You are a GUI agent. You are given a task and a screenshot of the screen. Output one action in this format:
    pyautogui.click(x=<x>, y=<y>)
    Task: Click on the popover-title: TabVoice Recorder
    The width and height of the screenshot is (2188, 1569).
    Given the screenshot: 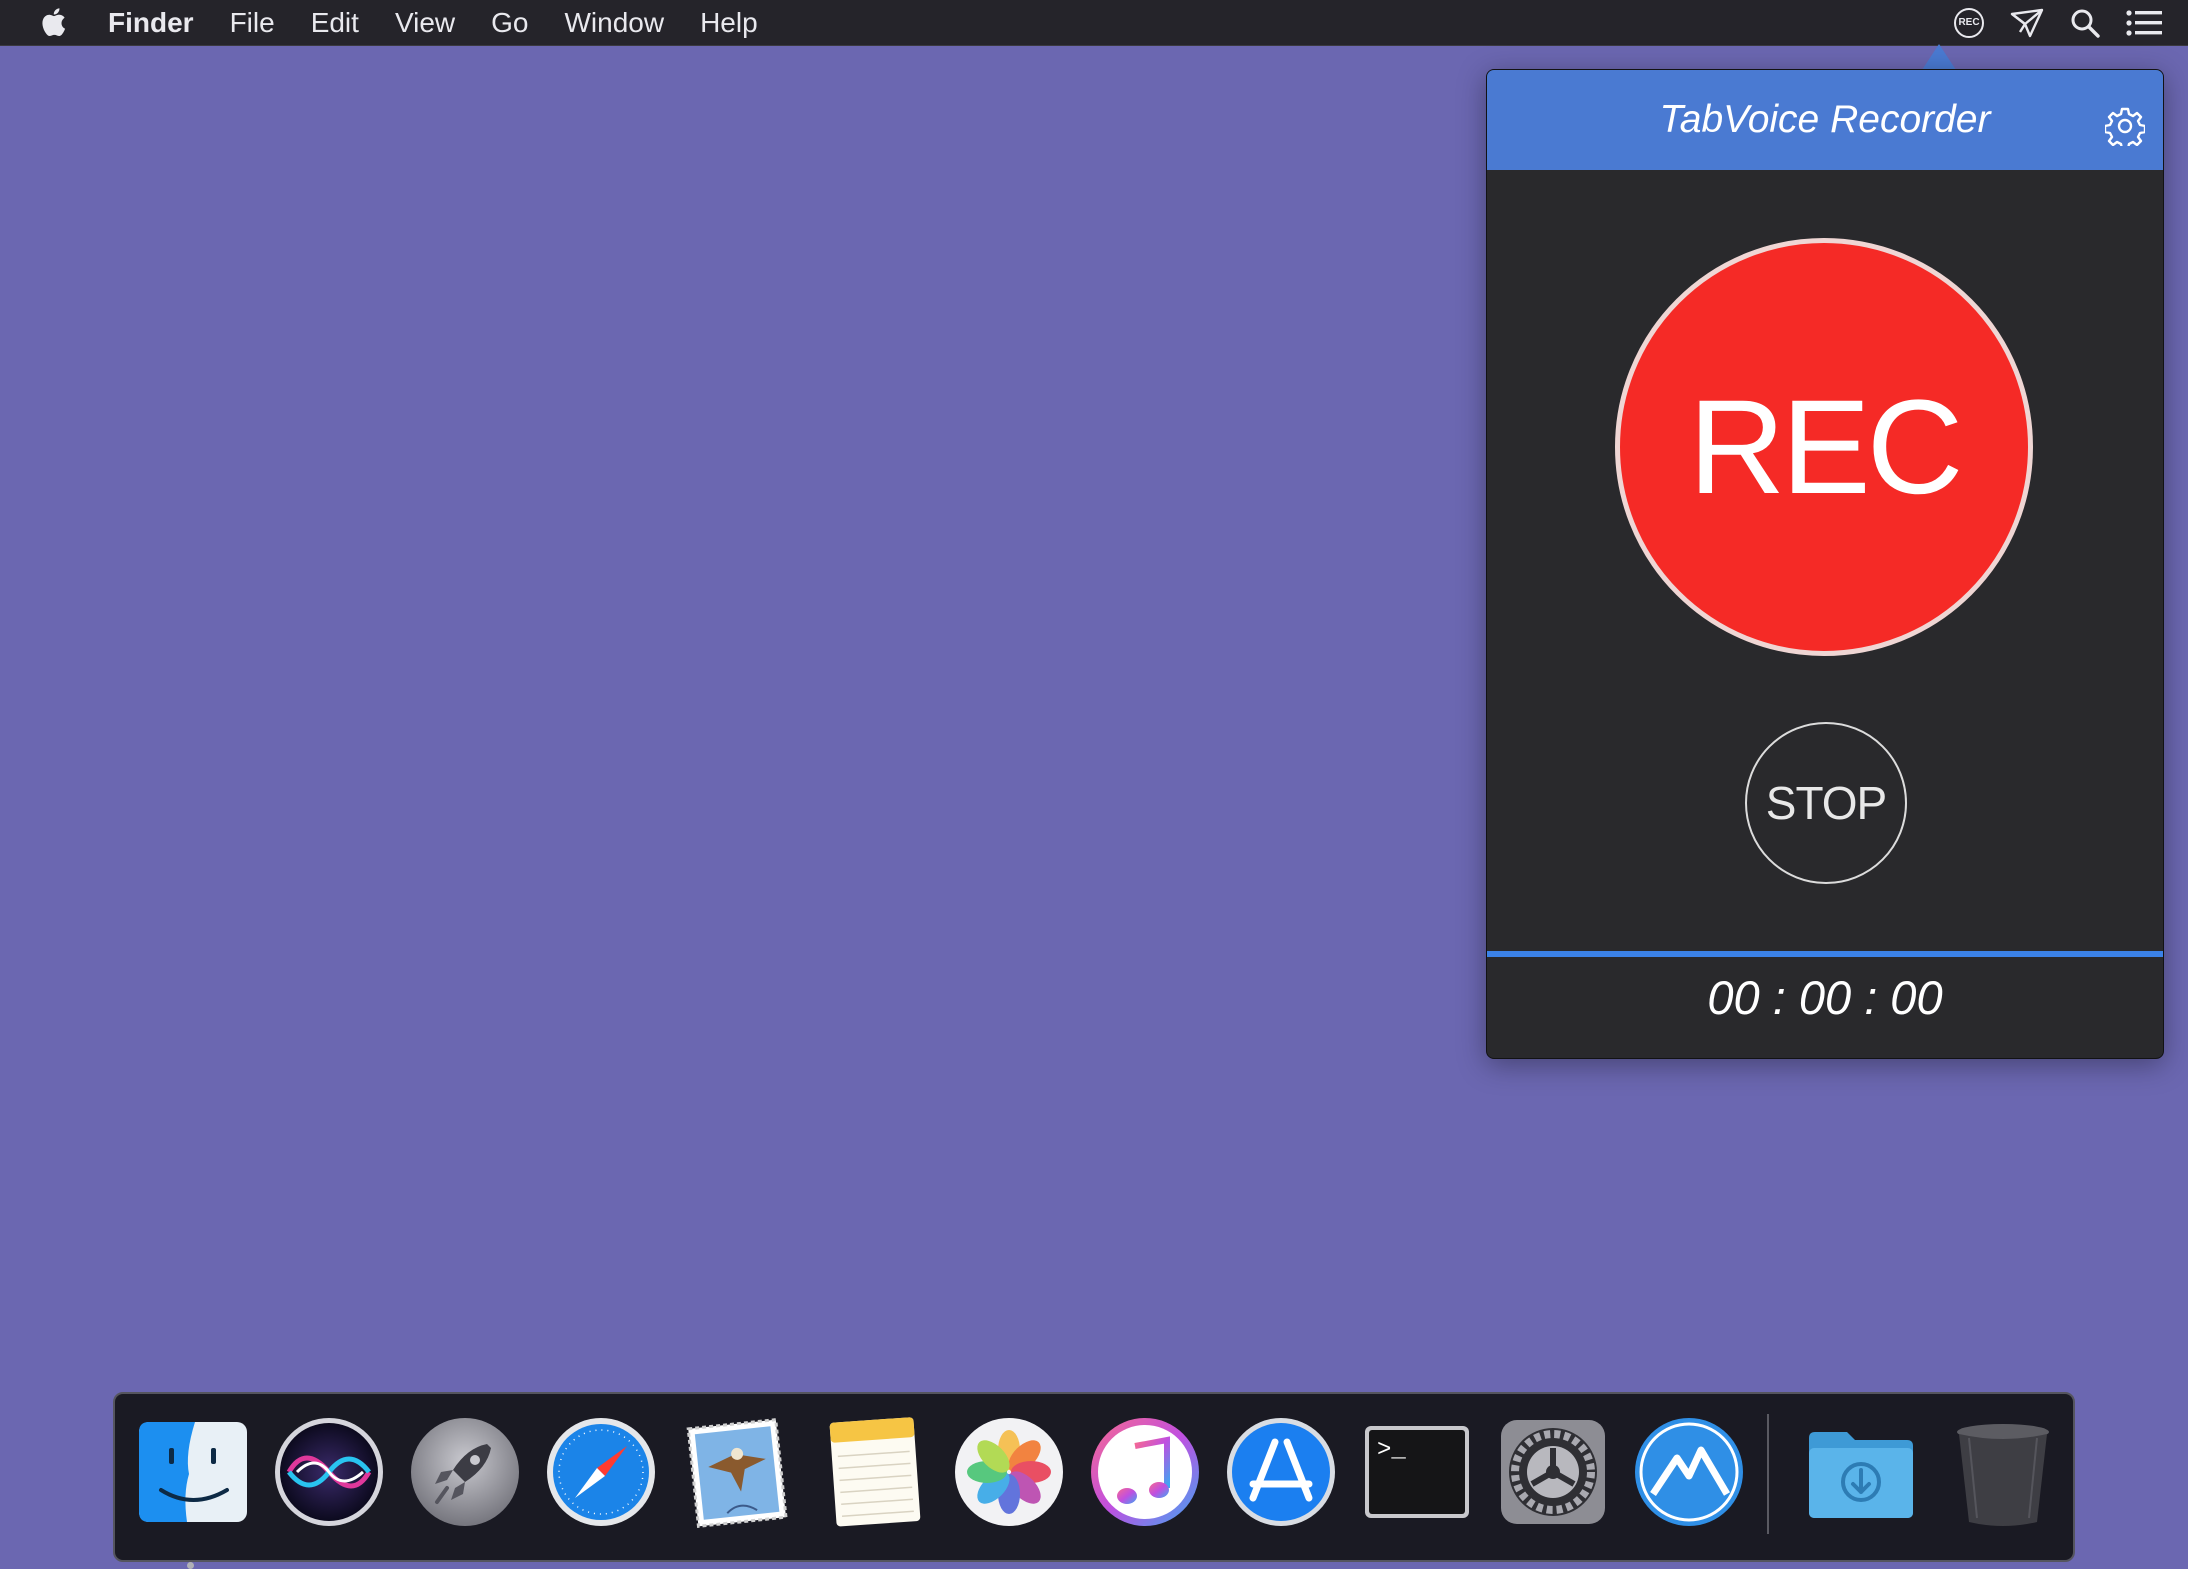 What is the action you would take?
    pyautogui.click(x=1825, y=119)
    